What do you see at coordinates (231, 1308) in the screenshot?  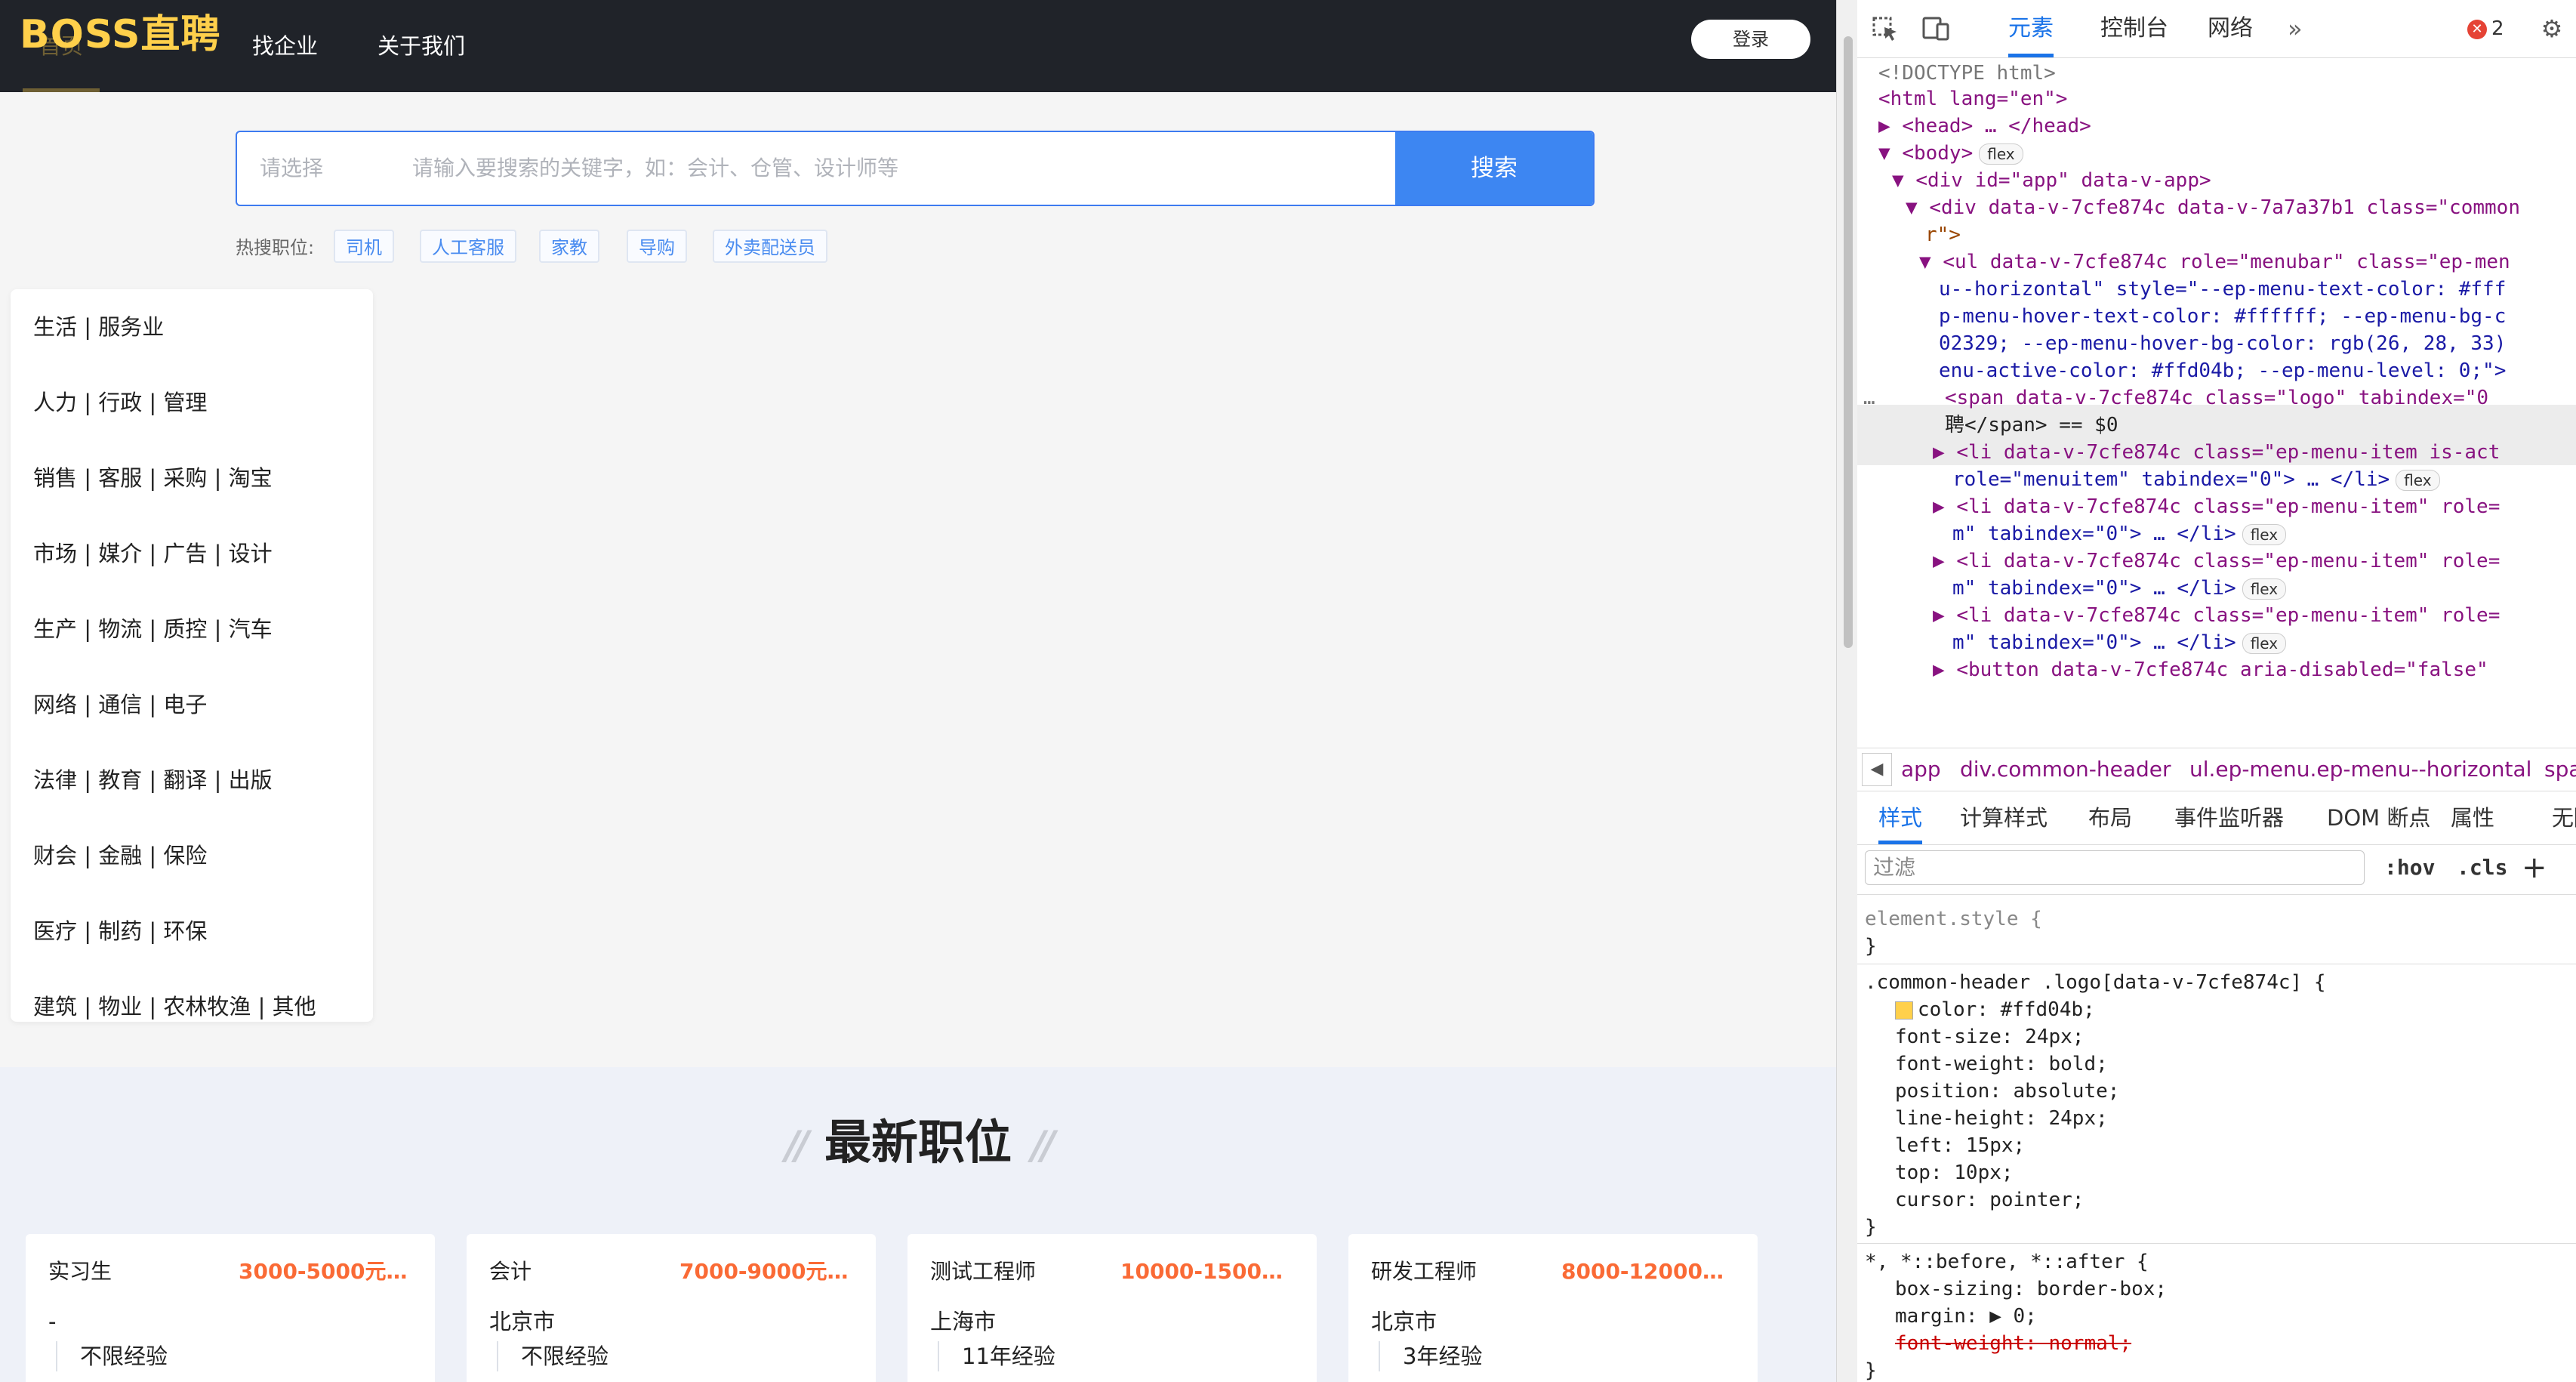 I see `job-card: 实习生 3000-5000元/月 - 不限经验` at bounding box center [231, 1308].